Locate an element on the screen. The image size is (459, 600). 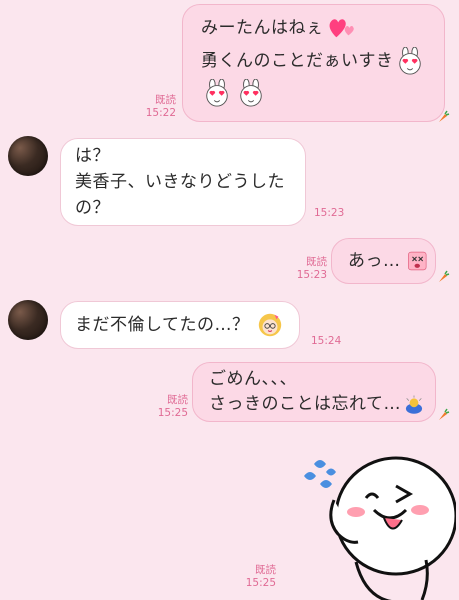
bowing-person-icon is located at coordinates (414, 404).